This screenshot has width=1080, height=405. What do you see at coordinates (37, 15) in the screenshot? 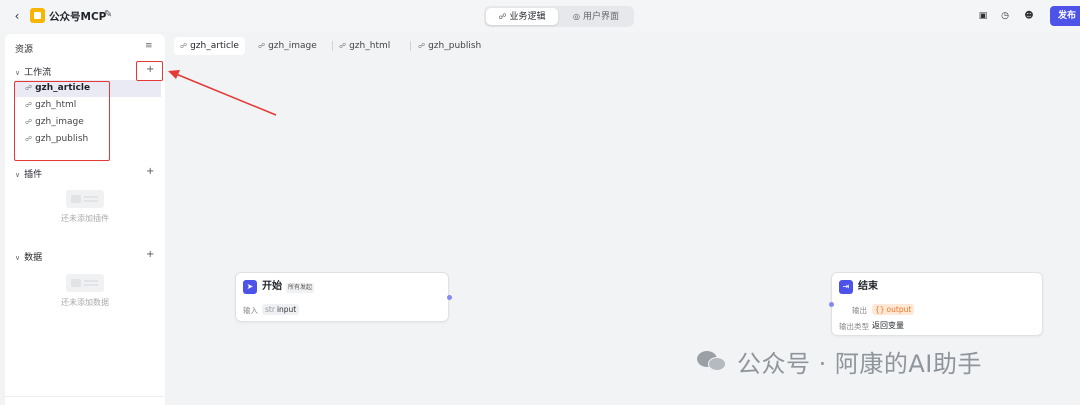
I see `app-icon` at bounding box center [37, 15].